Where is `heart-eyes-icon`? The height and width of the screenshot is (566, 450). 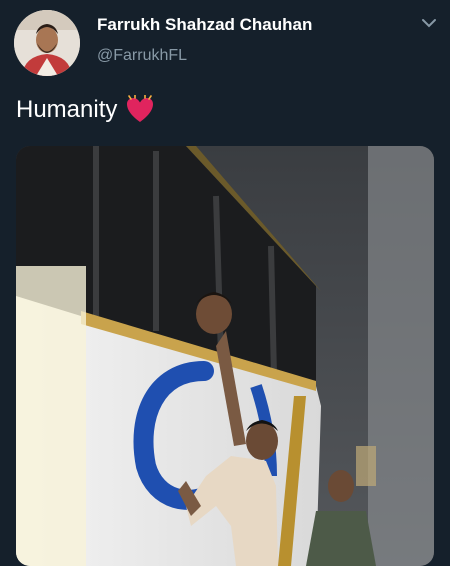
heart-eyes-icon is located at coordinates (140, 109).